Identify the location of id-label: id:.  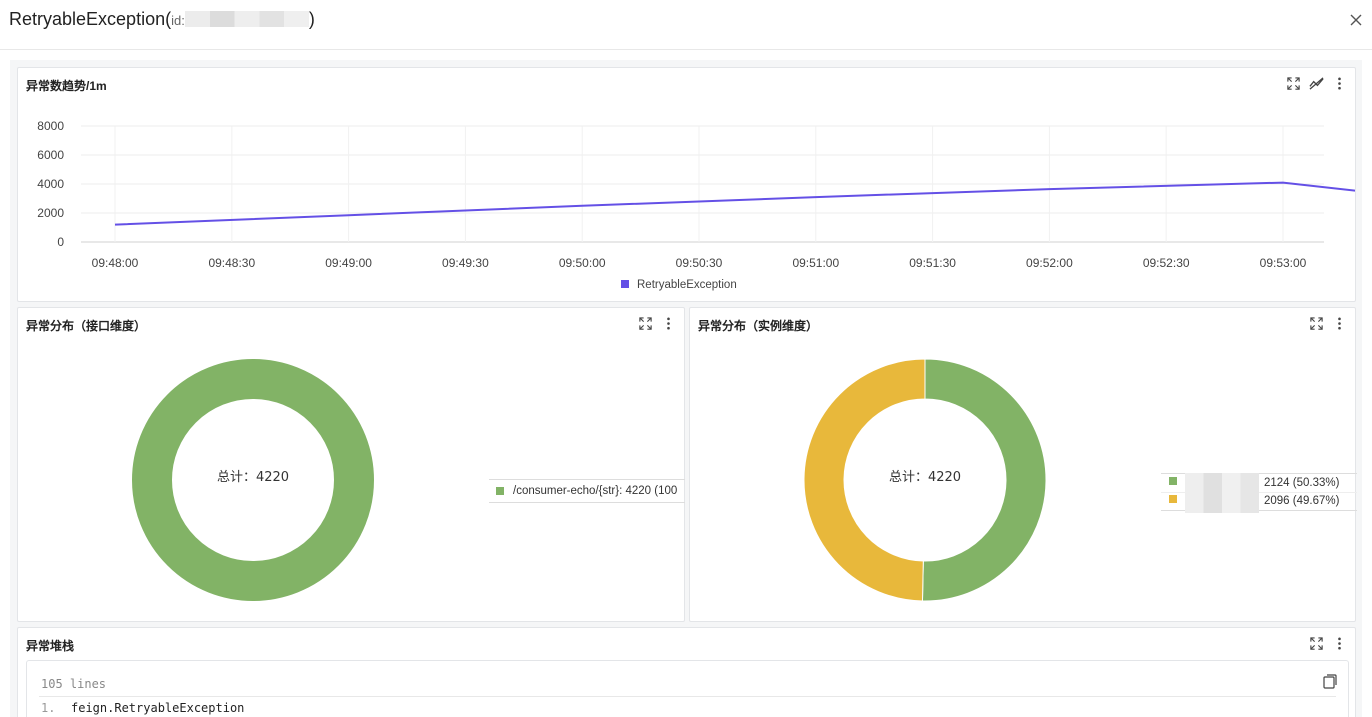
(178, 20).